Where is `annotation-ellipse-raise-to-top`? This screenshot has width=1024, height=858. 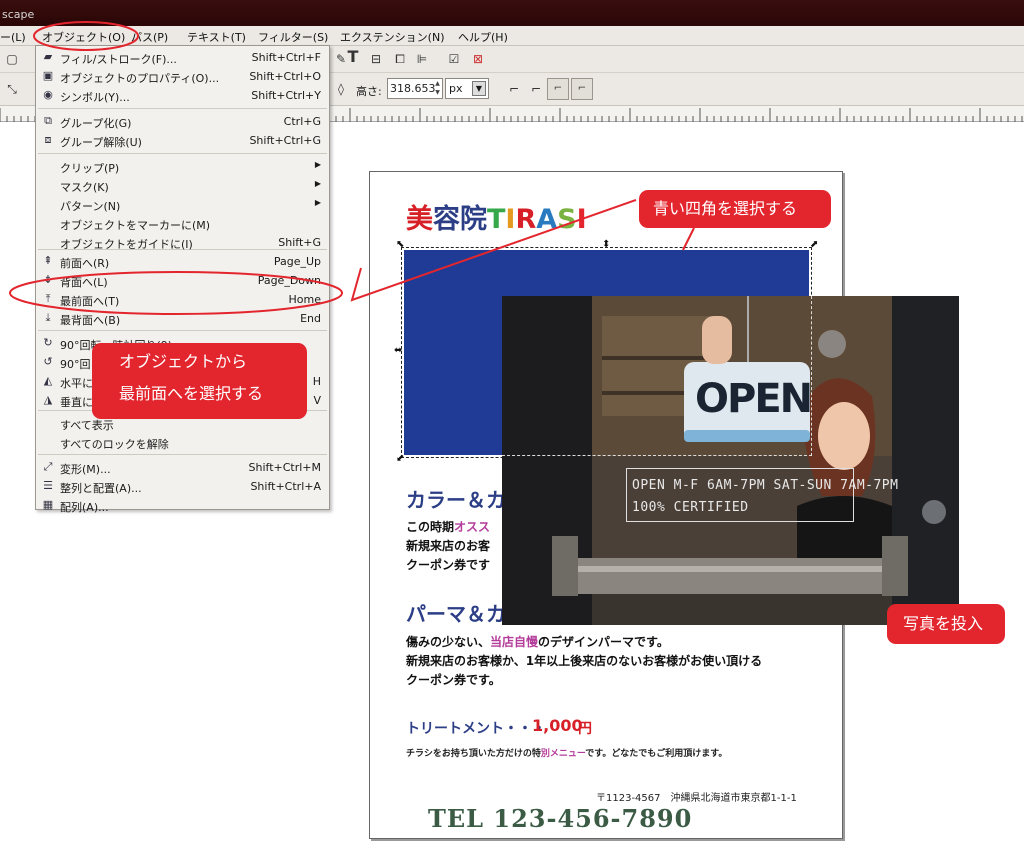 annotation-ellipse-raise-to-top is located at coordinates (176, 293).